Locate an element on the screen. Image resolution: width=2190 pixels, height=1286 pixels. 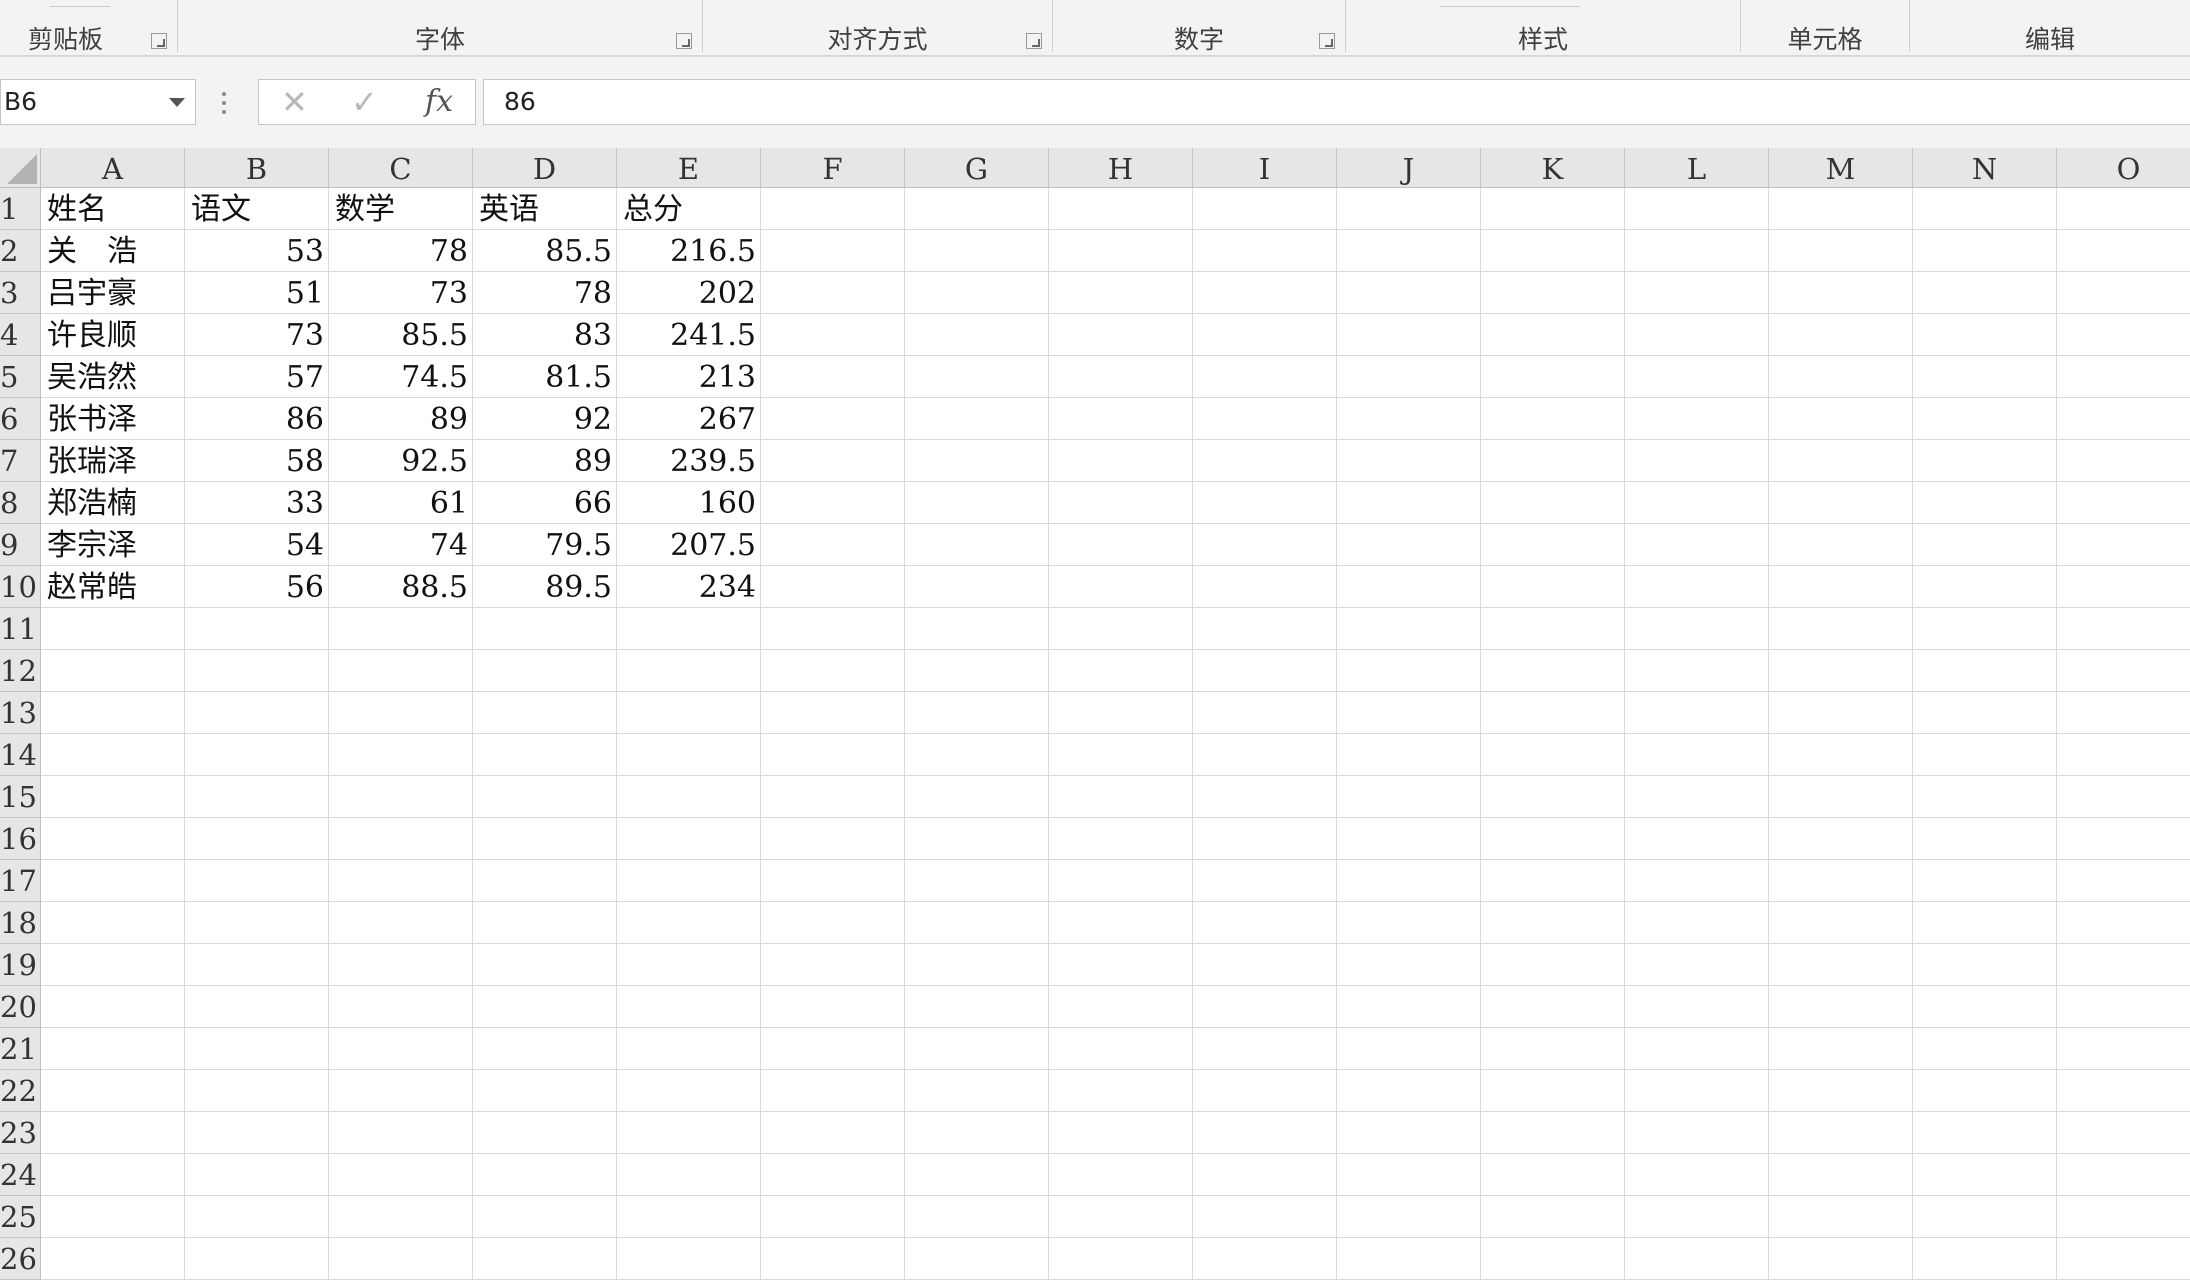
cell-n26 is located at coordinates (1985, 1259).